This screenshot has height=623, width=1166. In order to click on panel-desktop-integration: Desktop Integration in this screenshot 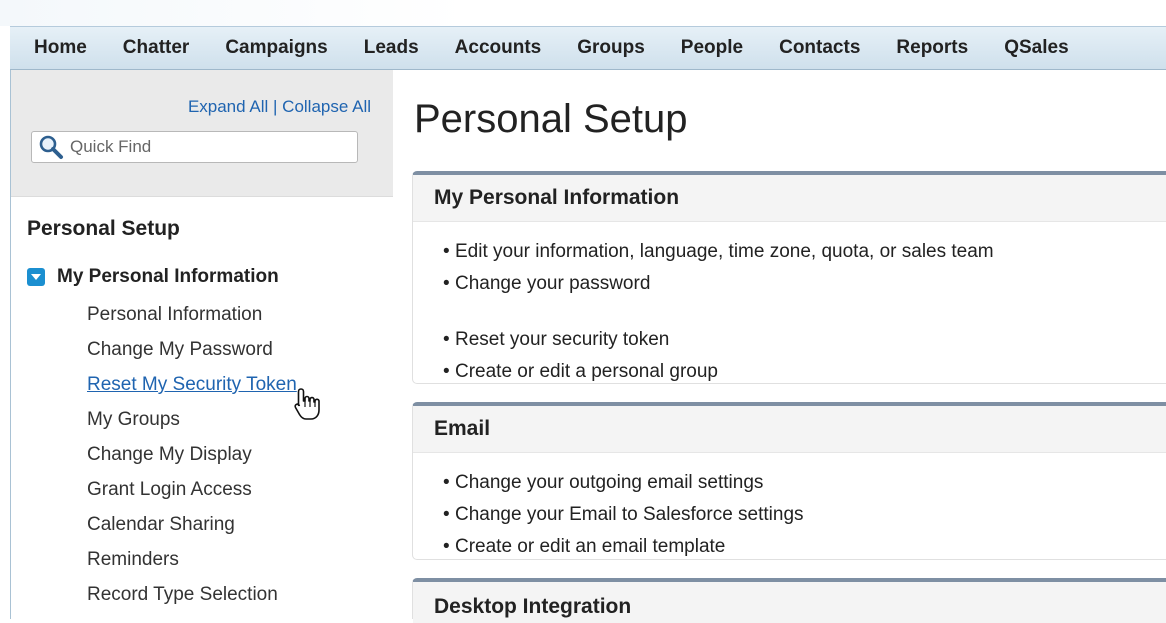, I will do `click(789, 600)`.